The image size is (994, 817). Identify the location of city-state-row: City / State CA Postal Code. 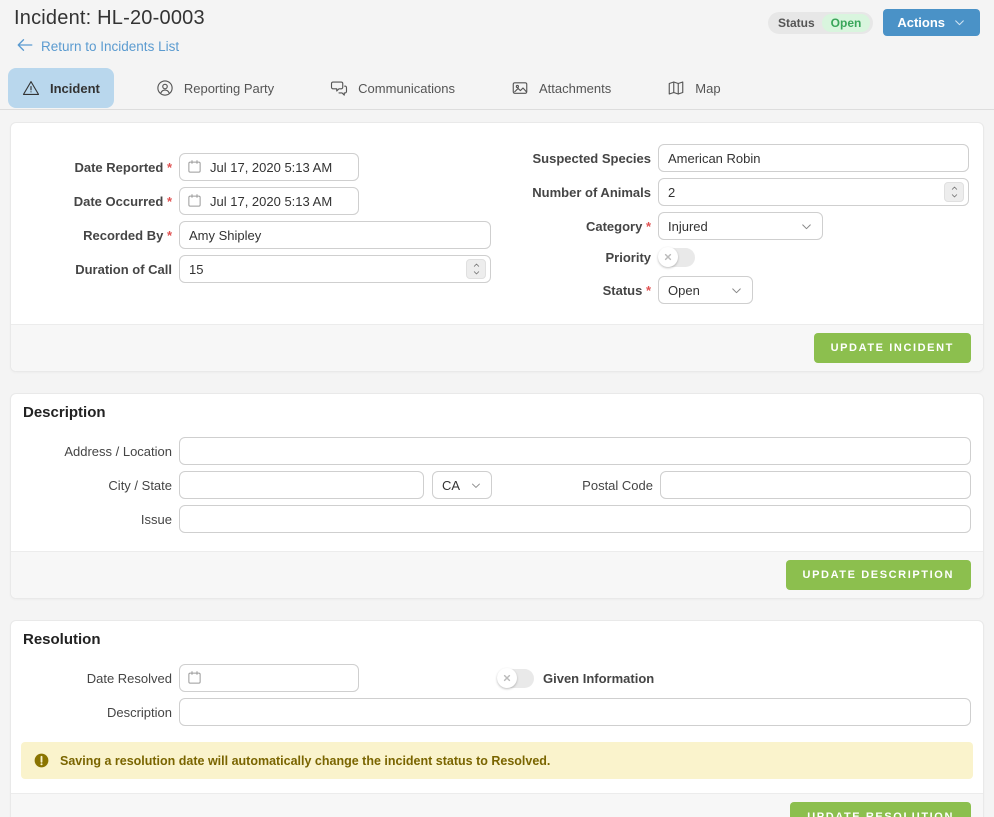
(497, 485).